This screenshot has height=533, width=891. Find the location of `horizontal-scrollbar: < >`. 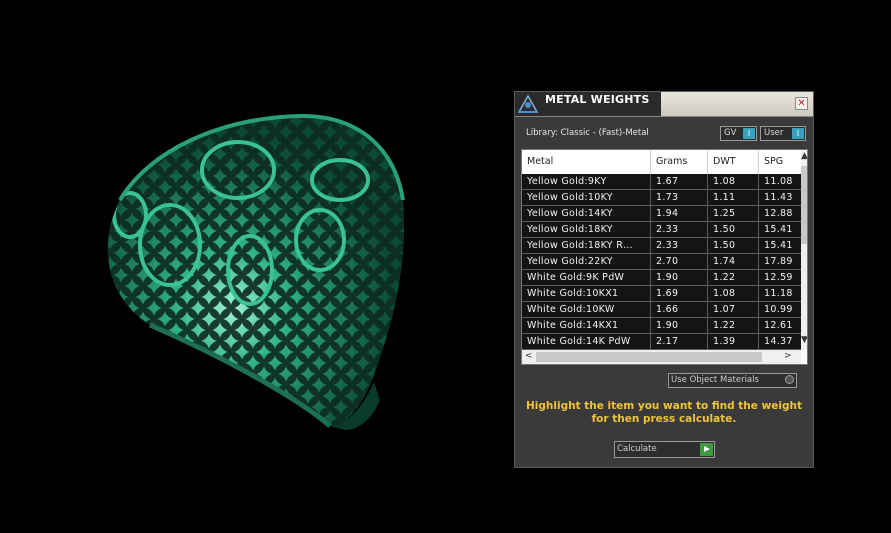

horizontal-scrollbar: < > is located at coordinates (661, 357).